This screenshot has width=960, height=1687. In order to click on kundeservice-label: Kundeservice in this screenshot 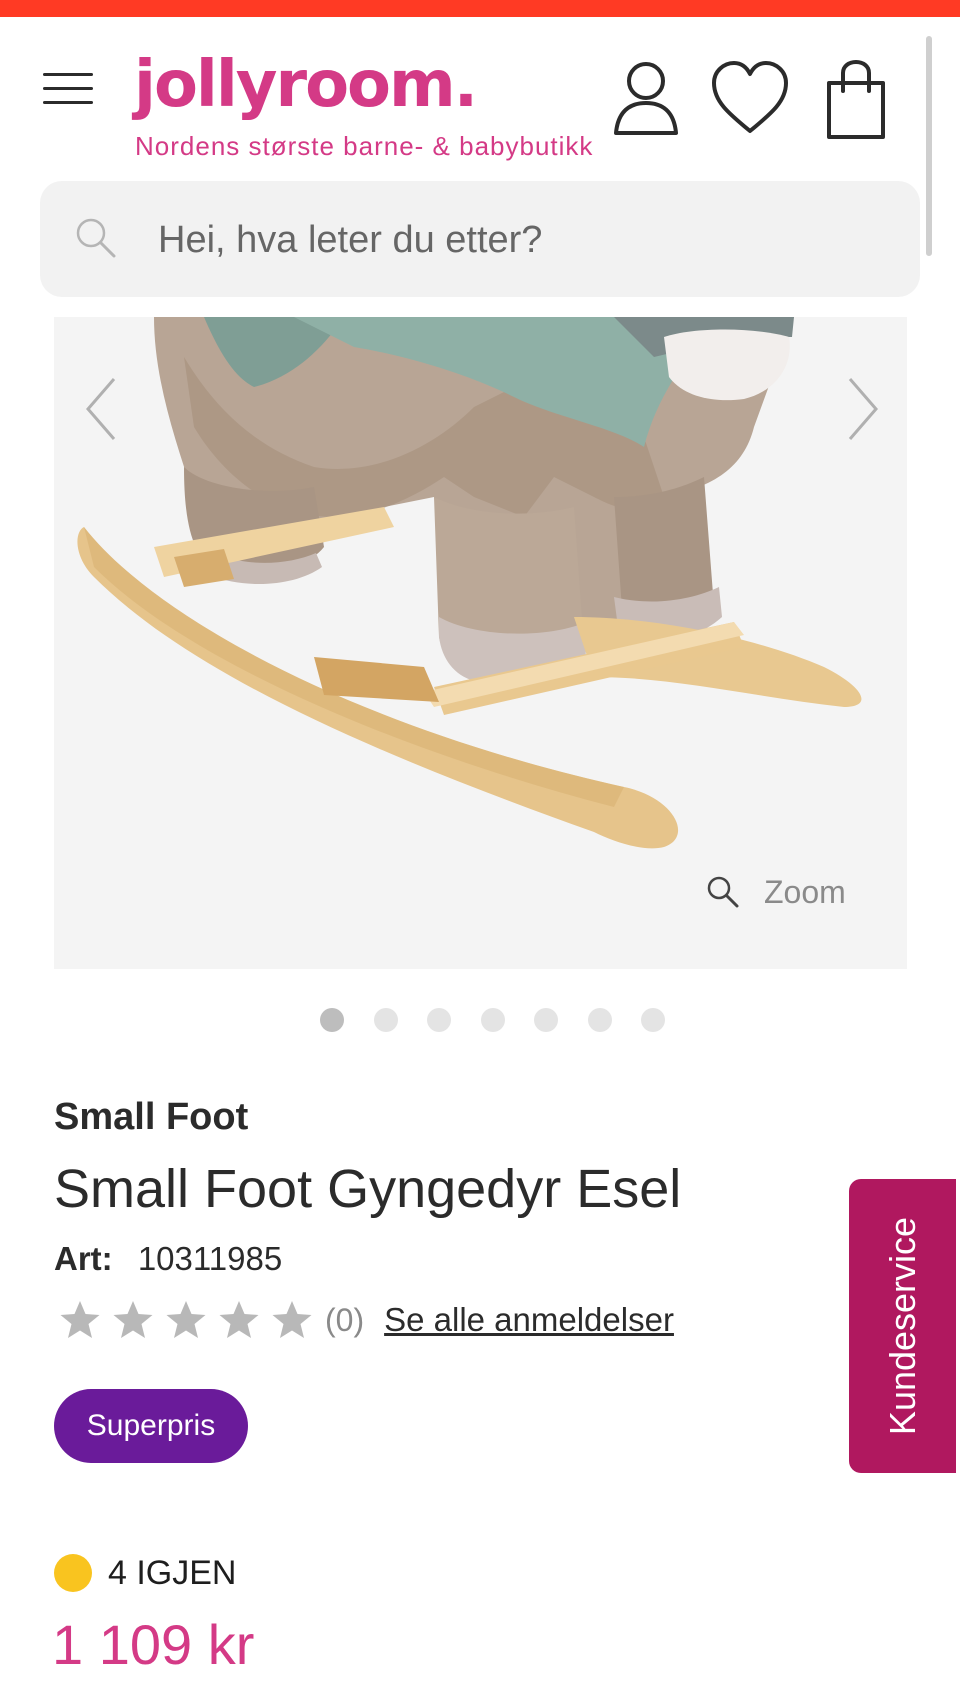, I will do `click(902, 1326)`.